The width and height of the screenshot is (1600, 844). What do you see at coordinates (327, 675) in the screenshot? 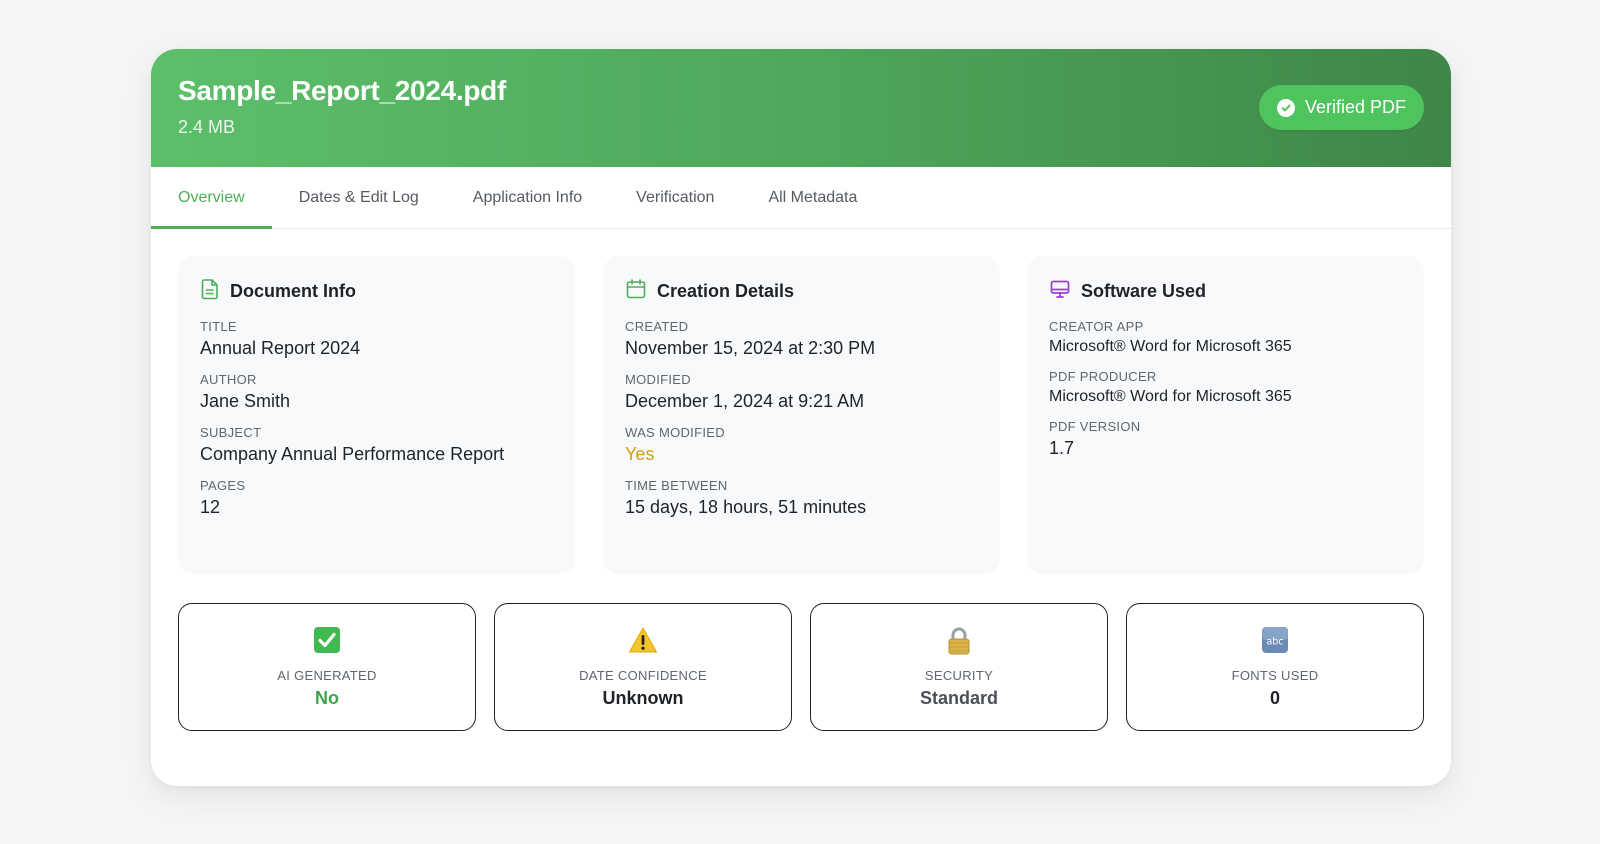
I see `stat-label: AI GENERATED` at bounding box center [327, 675].